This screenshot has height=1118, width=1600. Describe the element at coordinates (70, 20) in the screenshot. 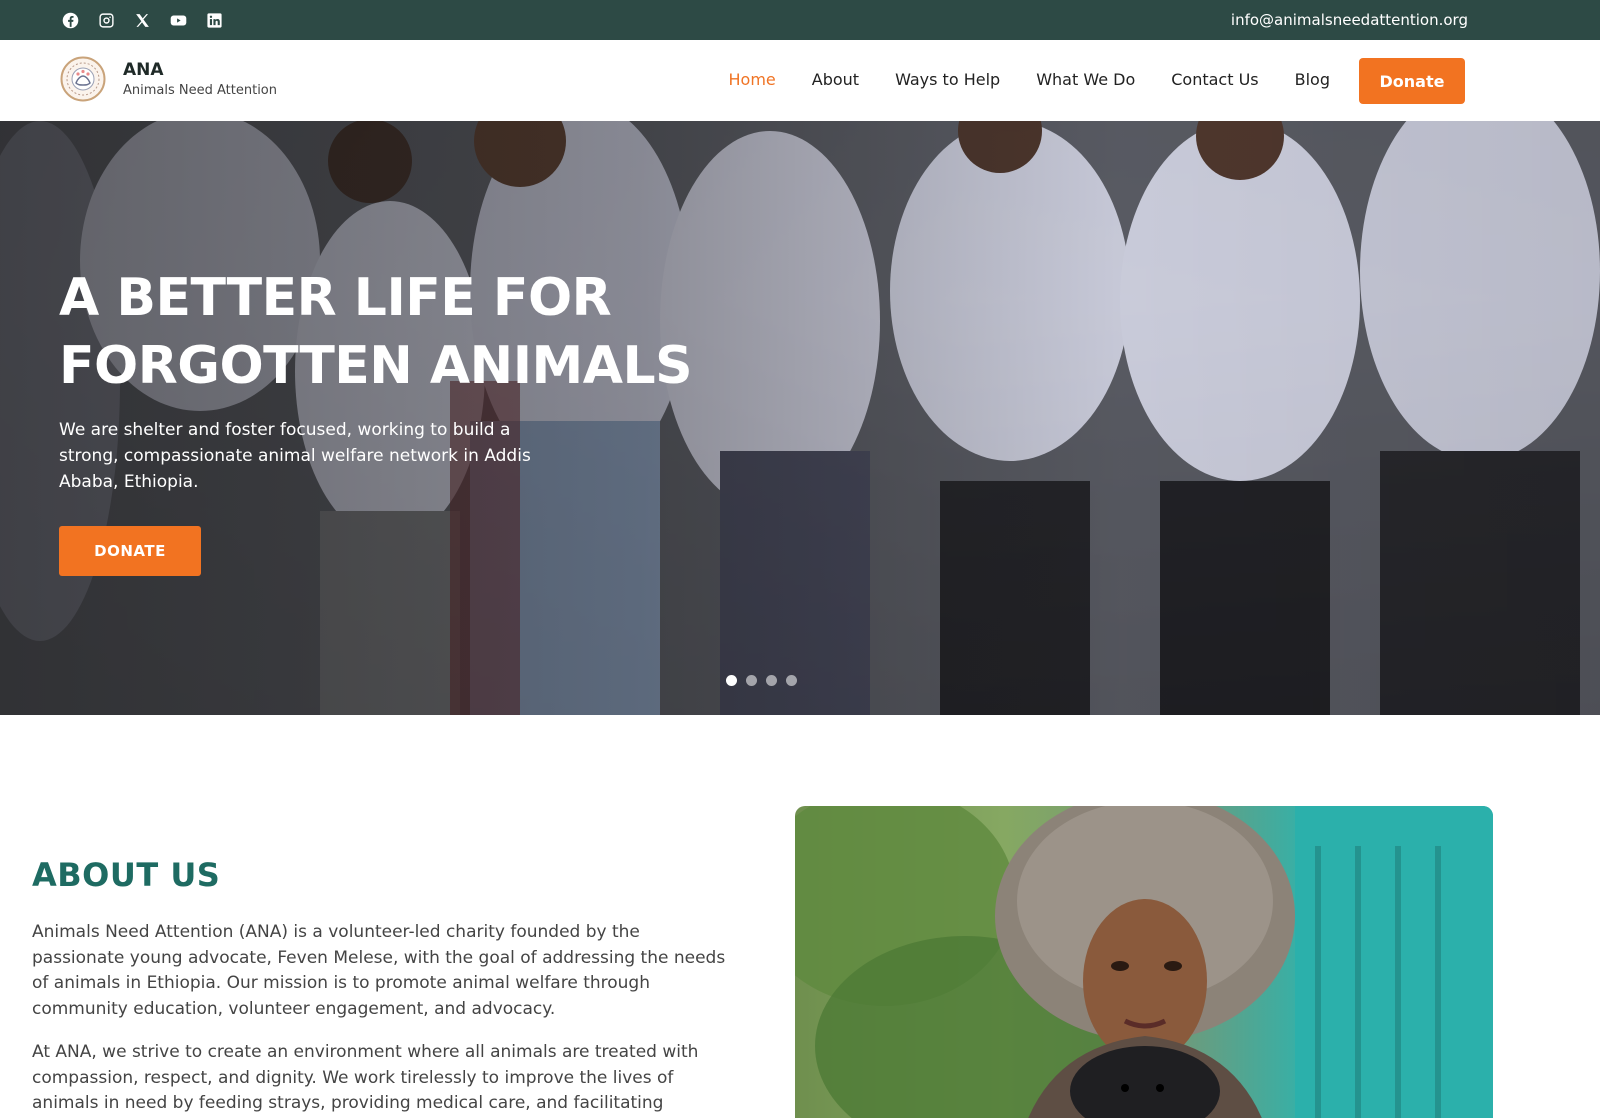

I see `facebook-icon` at that location.